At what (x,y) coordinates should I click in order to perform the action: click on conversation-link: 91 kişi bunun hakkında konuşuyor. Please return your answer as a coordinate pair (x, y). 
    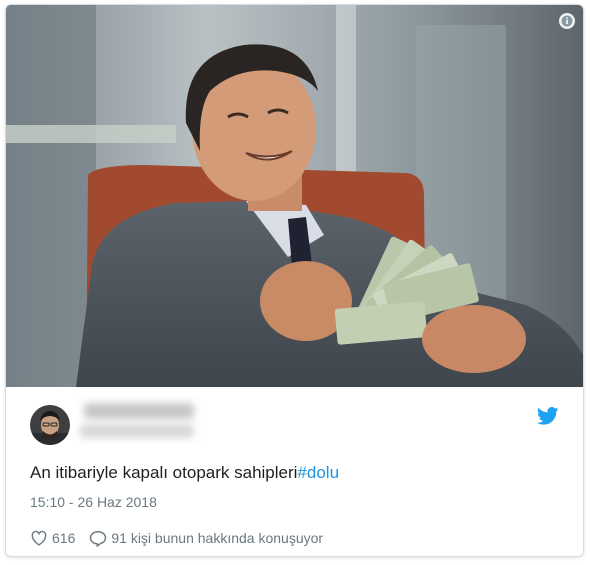
    Looking at the image, I should click on (206, 538).